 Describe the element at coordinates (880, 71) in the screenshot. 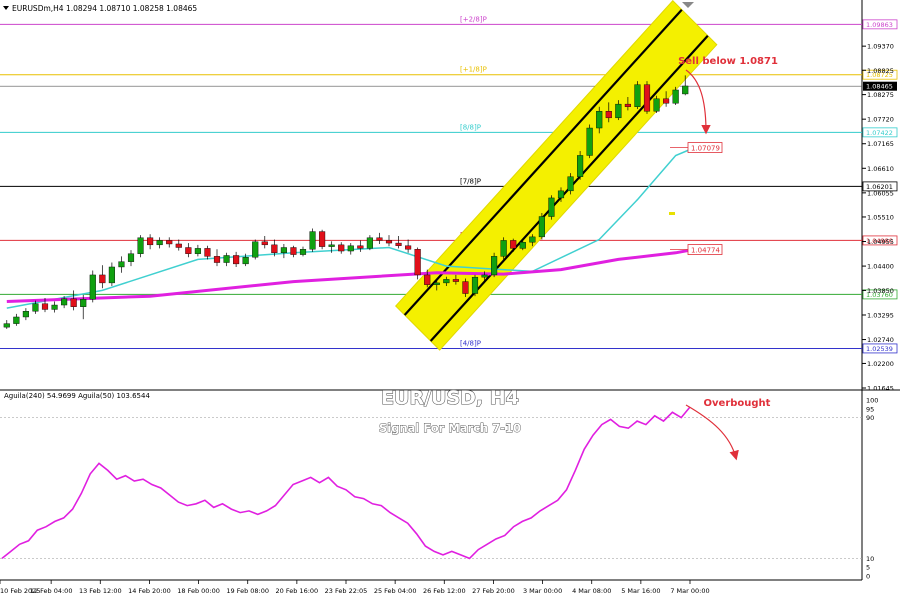

I see `price-tick-label: 1.08825` at that location.